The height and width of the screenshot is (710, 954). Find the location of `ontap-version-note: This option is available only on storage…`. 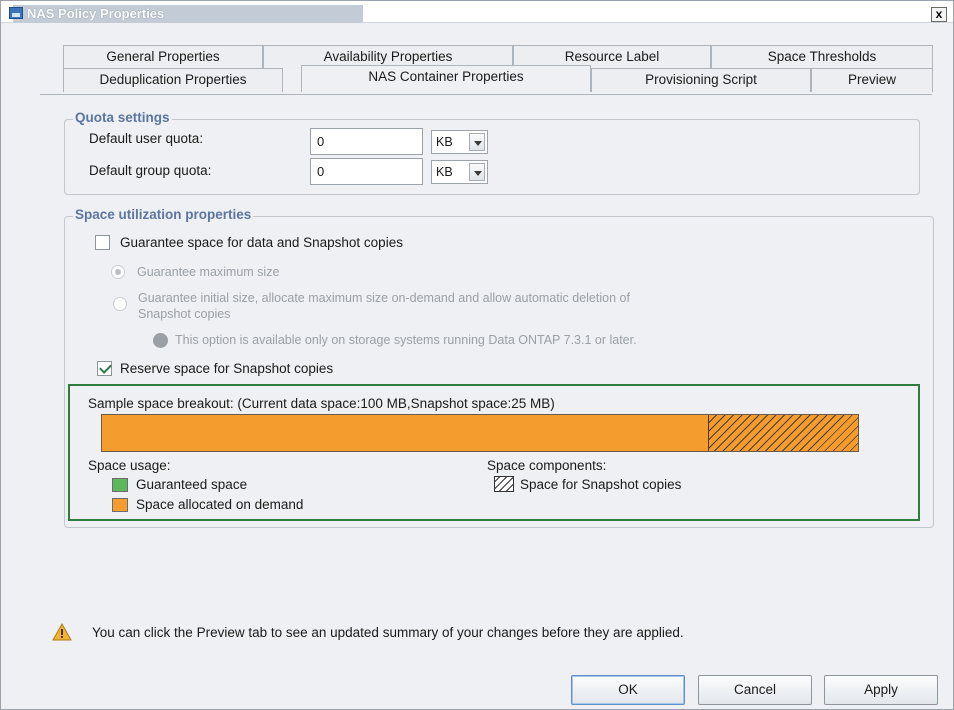

ontap-version-note: This option is available only on storage… is located at coordinates (406, 340).